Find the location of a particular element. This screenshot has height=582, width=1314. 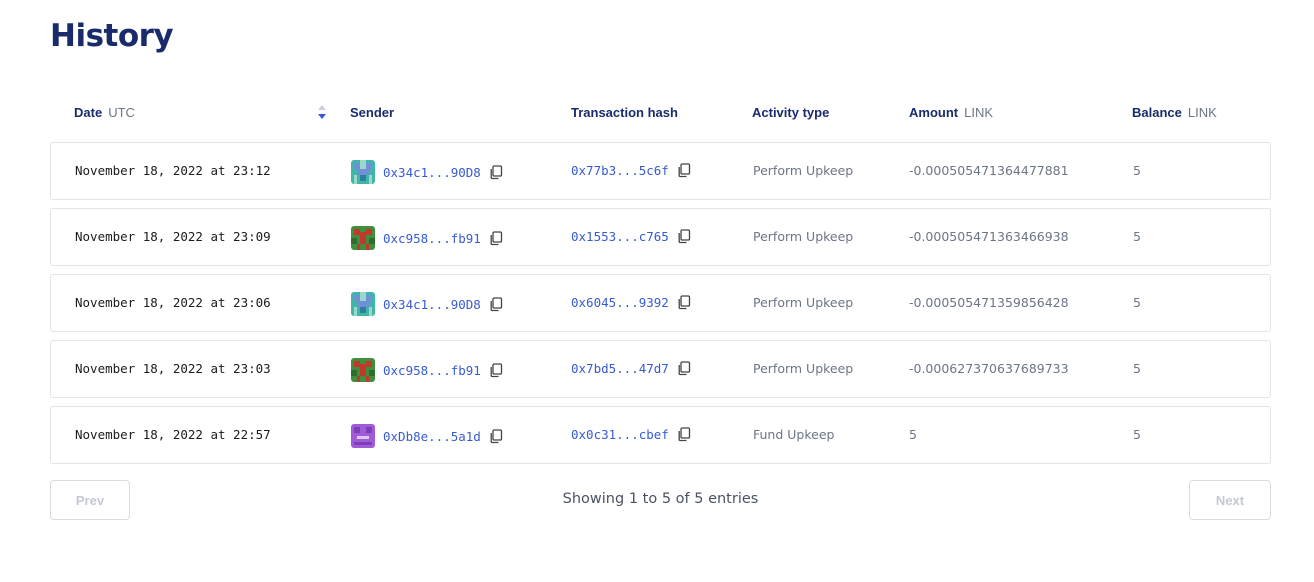

column-balance: Balance LINK is located at coordinates (1174, 112).